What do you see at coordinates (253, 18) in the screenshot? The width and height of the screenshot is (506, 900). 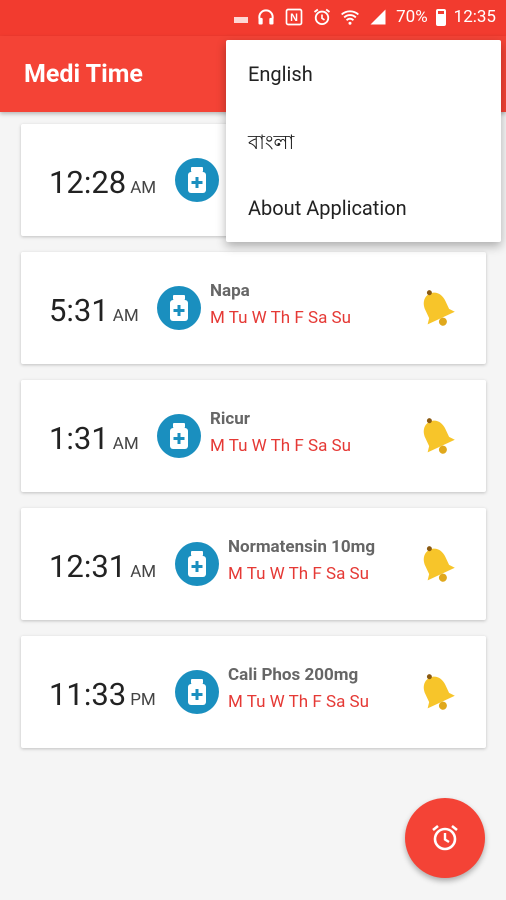 I see `status-bar: N 70% 12:35` at bounding box center [253, 18].